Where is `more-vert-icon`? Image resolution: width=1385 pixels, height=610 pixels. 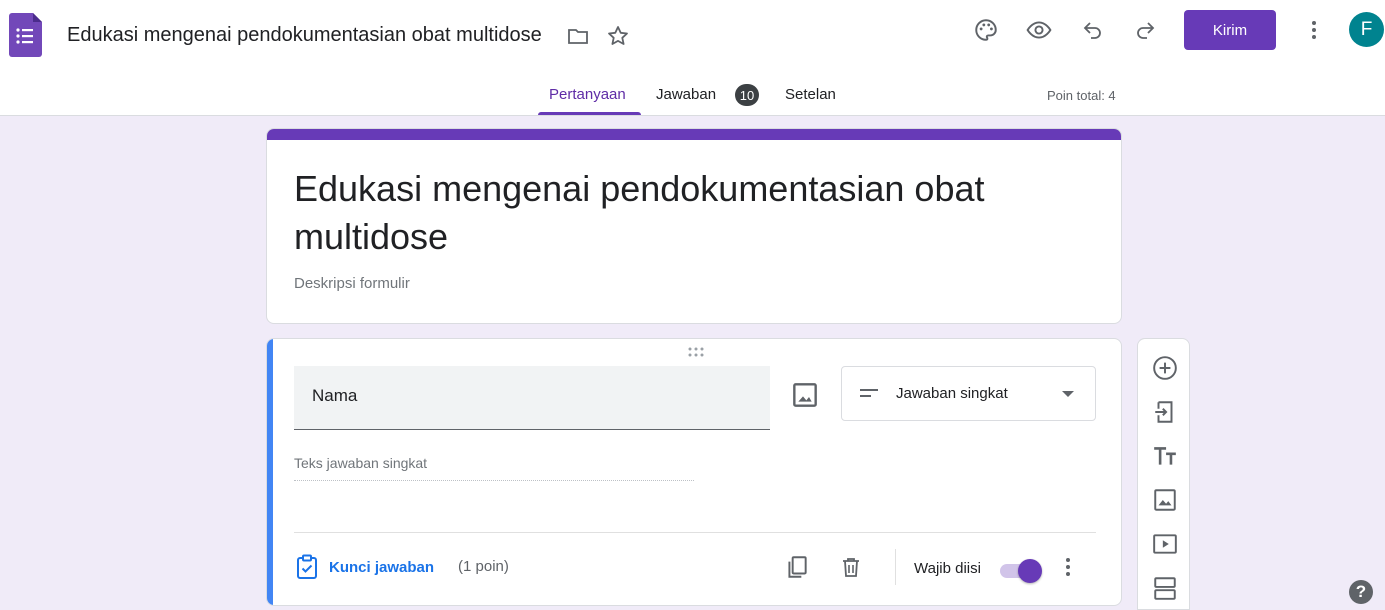
more-vert-icon is located at coordinates (1314, 30).